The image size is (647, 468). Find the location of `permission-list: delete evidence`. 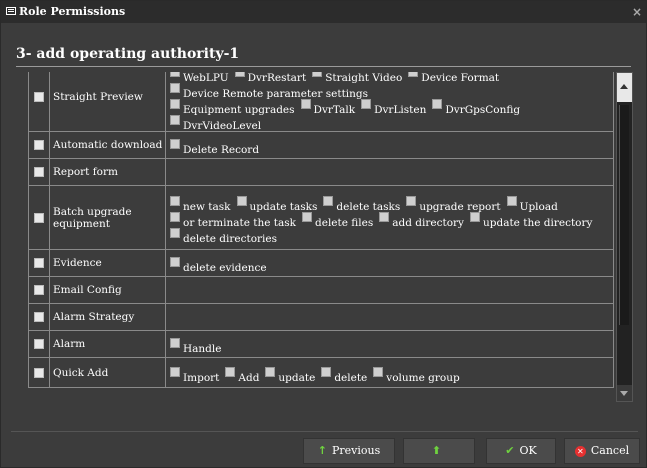

permission-list: delete evidence is located at coordinates (389, 263).